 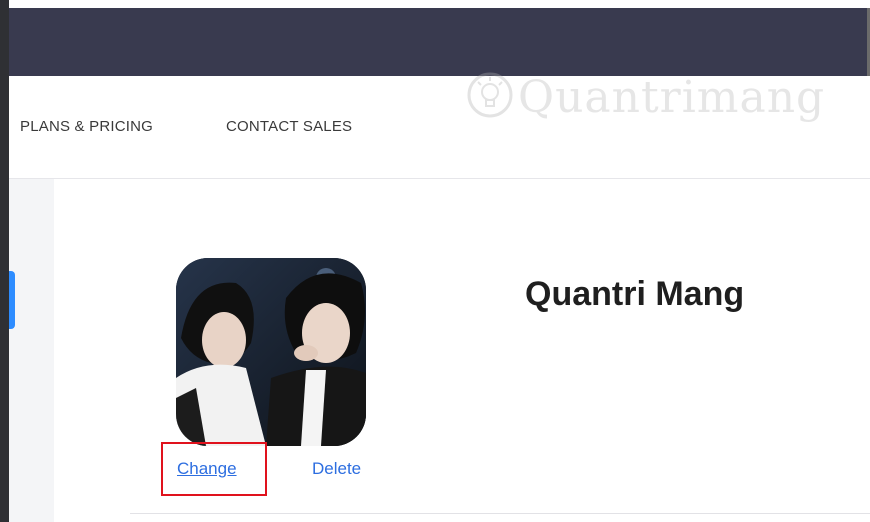 I want to click on bulb-icon, so click(x=490, y=97).